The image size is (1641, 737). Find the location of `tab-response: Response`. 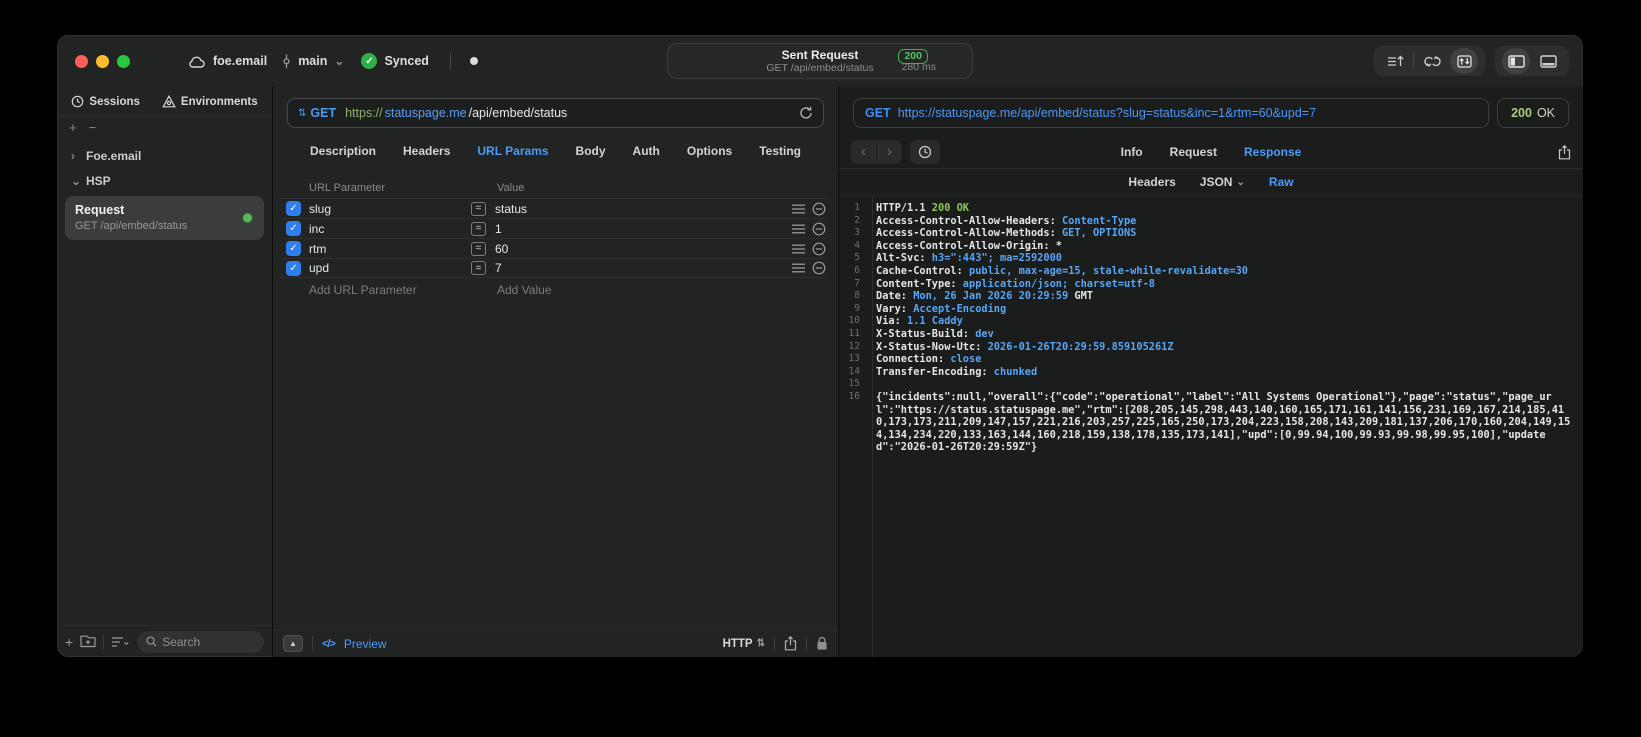

tab-response: Response is located at coordinates (1272, 152).